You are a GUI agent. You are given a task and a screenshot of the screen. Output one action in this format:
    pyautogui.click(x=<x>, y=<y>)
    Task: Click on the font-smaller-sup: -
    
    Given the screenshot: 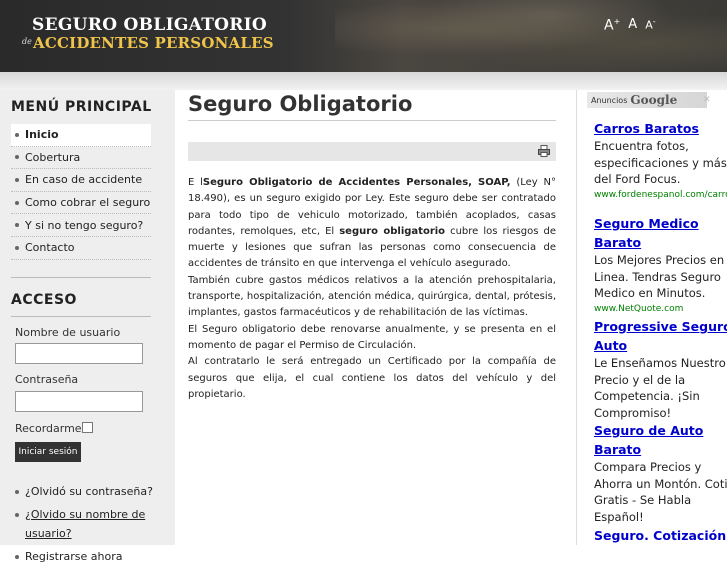 What is the action you would take?
    pyautogui.click(x=654, y=21)
    